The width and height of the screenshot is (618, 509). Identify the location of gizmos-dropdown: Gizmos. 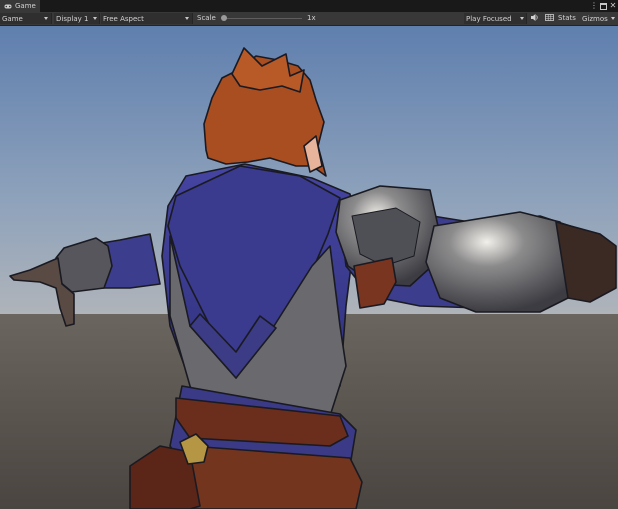
(599, 18).